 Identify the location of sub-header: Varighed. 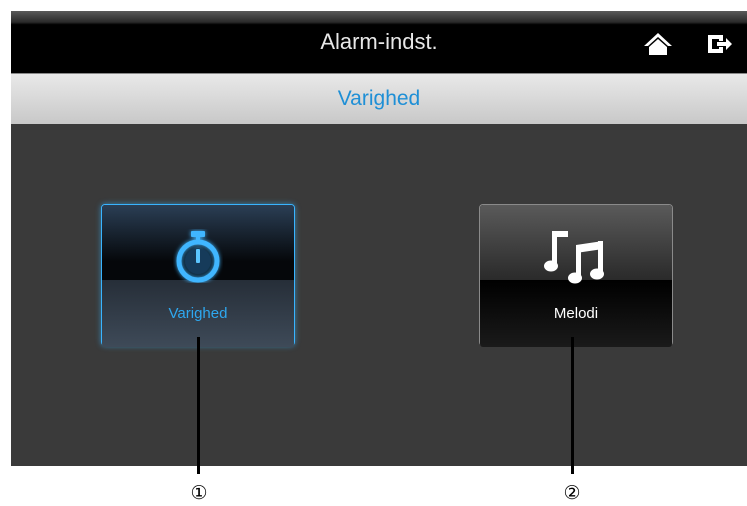
(379, 98).